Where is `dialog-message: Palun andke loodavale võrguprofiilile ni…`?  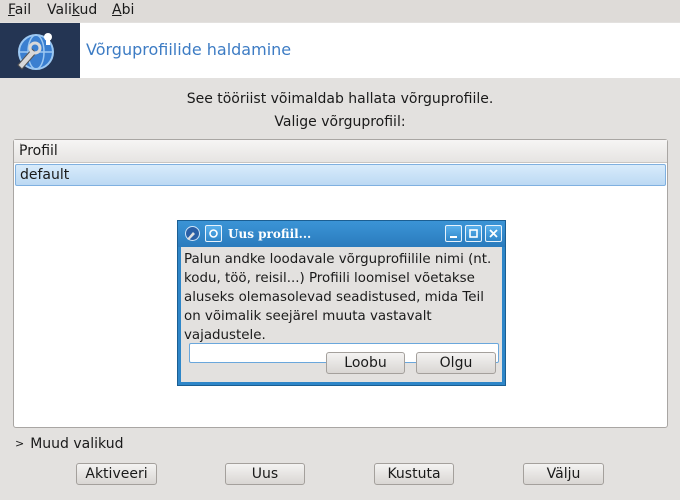 dialog-message: Palun andke loodavale võrguprofiilile ni… is located at coordinates (338, 297).